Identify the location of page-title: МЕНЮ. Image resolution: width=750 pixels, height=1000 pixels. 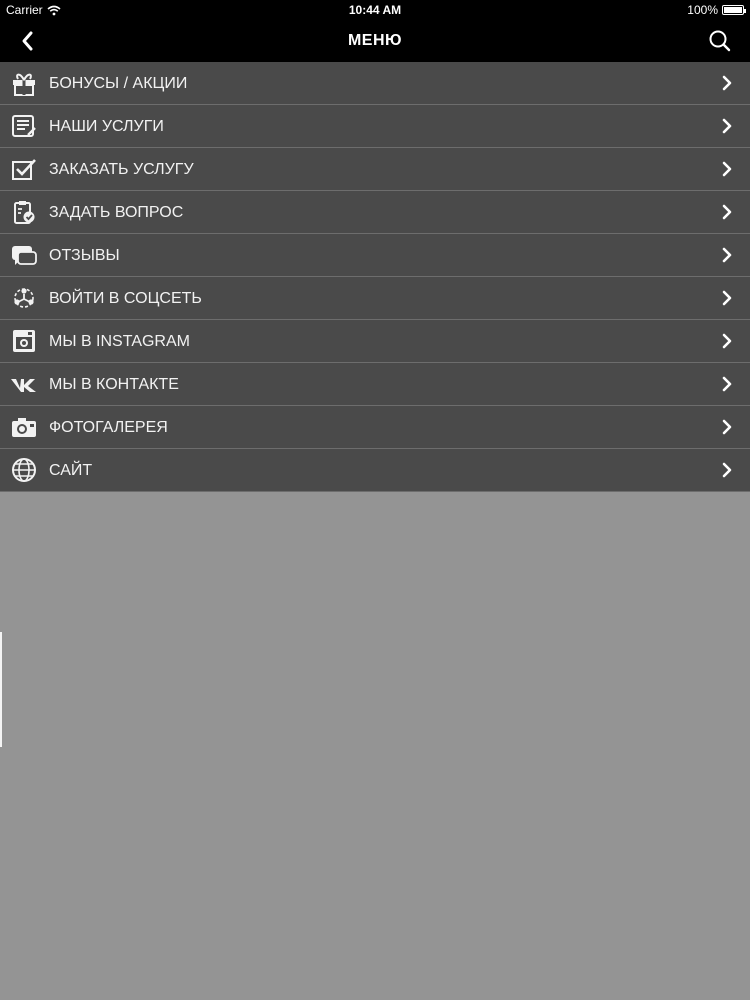
(375, 40).